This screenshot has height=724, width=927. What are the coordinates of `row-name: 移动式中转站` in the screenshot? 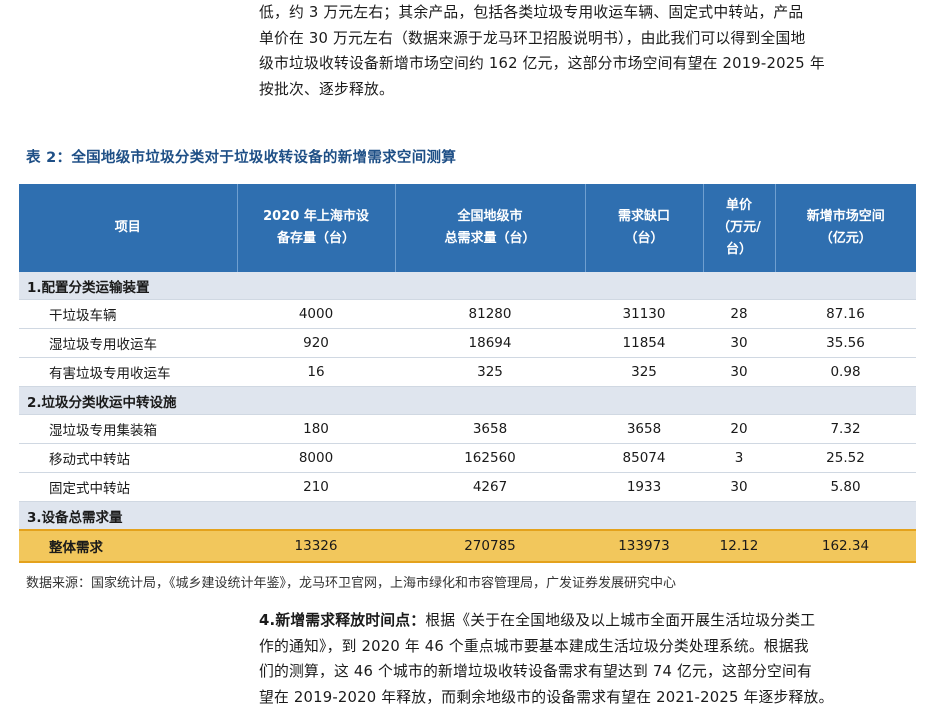 It's located at (128, 458).